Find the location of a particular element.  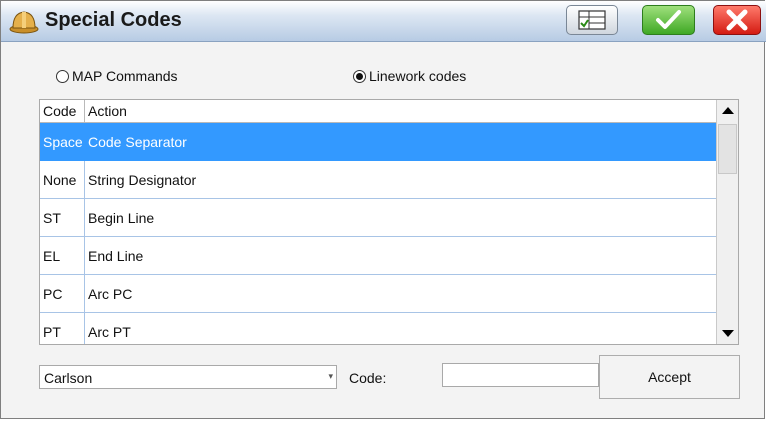

table-row: ST Begin Line is located at coordinates (378, 218).